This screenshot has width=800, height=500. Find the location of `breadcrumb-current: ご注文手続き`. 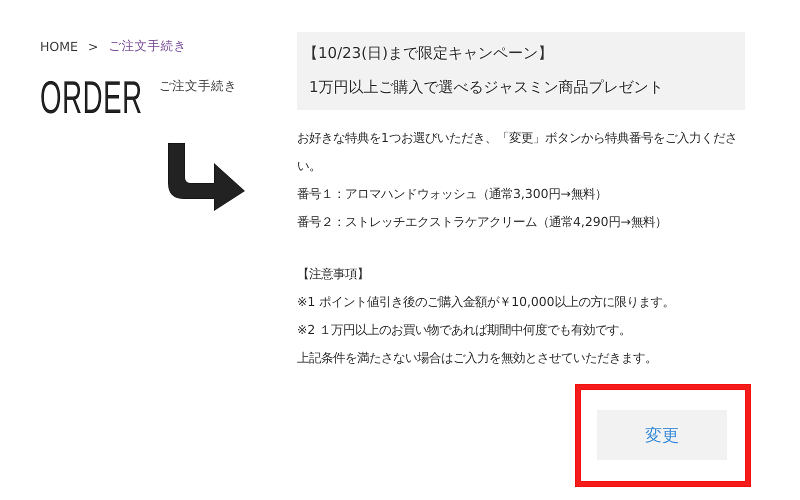

breadcrumb-current: ご注文手続き is located at coordinates (147, 46).